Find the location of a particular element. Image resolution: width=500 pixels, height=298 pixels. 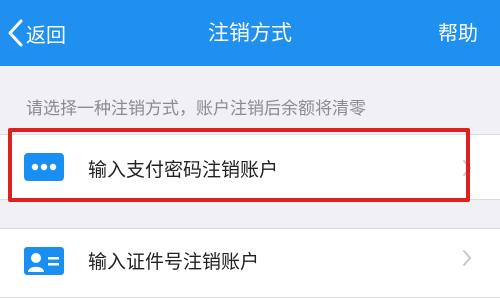

option-label: 输入证件号注销账户 is located at coordinates (174, 262).